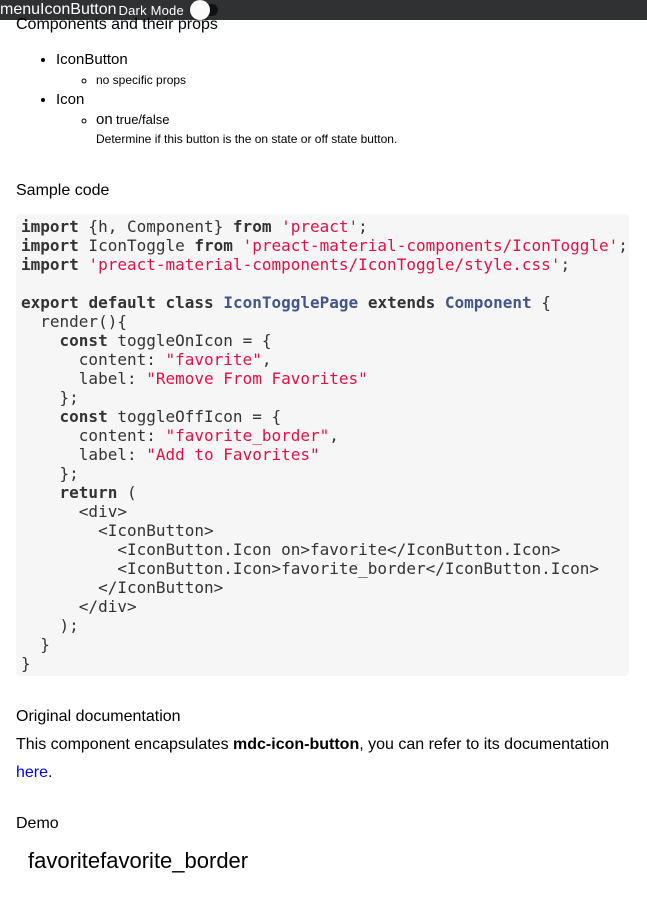  What do you see at coordinates (92, 59) in the screenshot?
I see `component-name: IconButton` at bounding box center [92, 59].